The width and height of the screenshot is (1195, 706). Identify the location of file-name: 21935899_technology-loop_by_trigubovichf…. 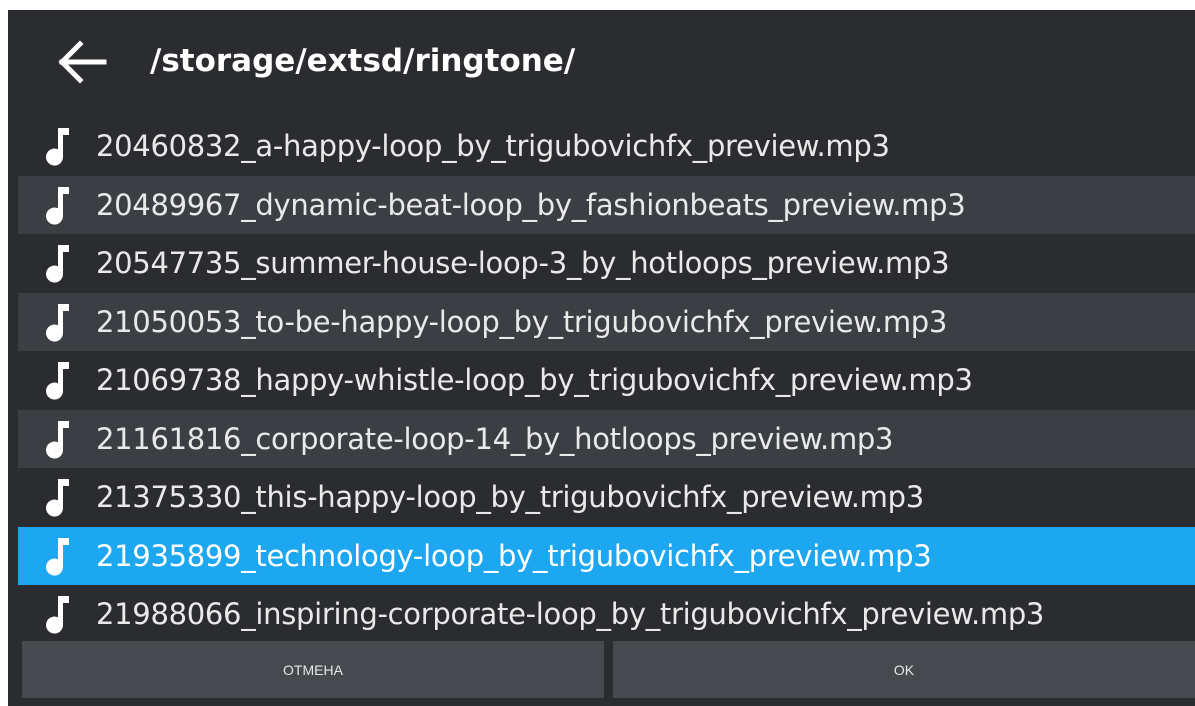
(514, 555).